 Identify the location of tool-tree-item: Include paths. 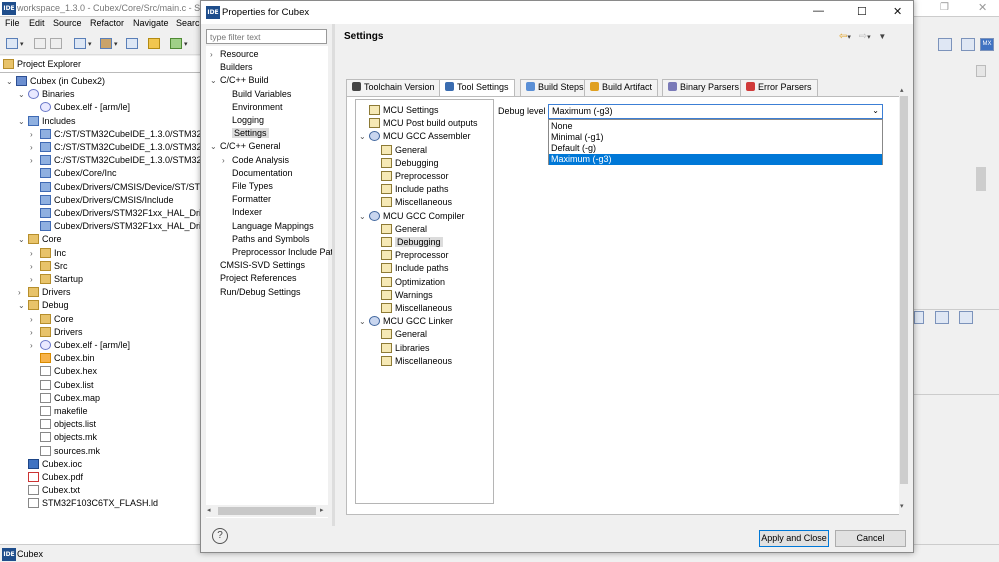
(410, 268).